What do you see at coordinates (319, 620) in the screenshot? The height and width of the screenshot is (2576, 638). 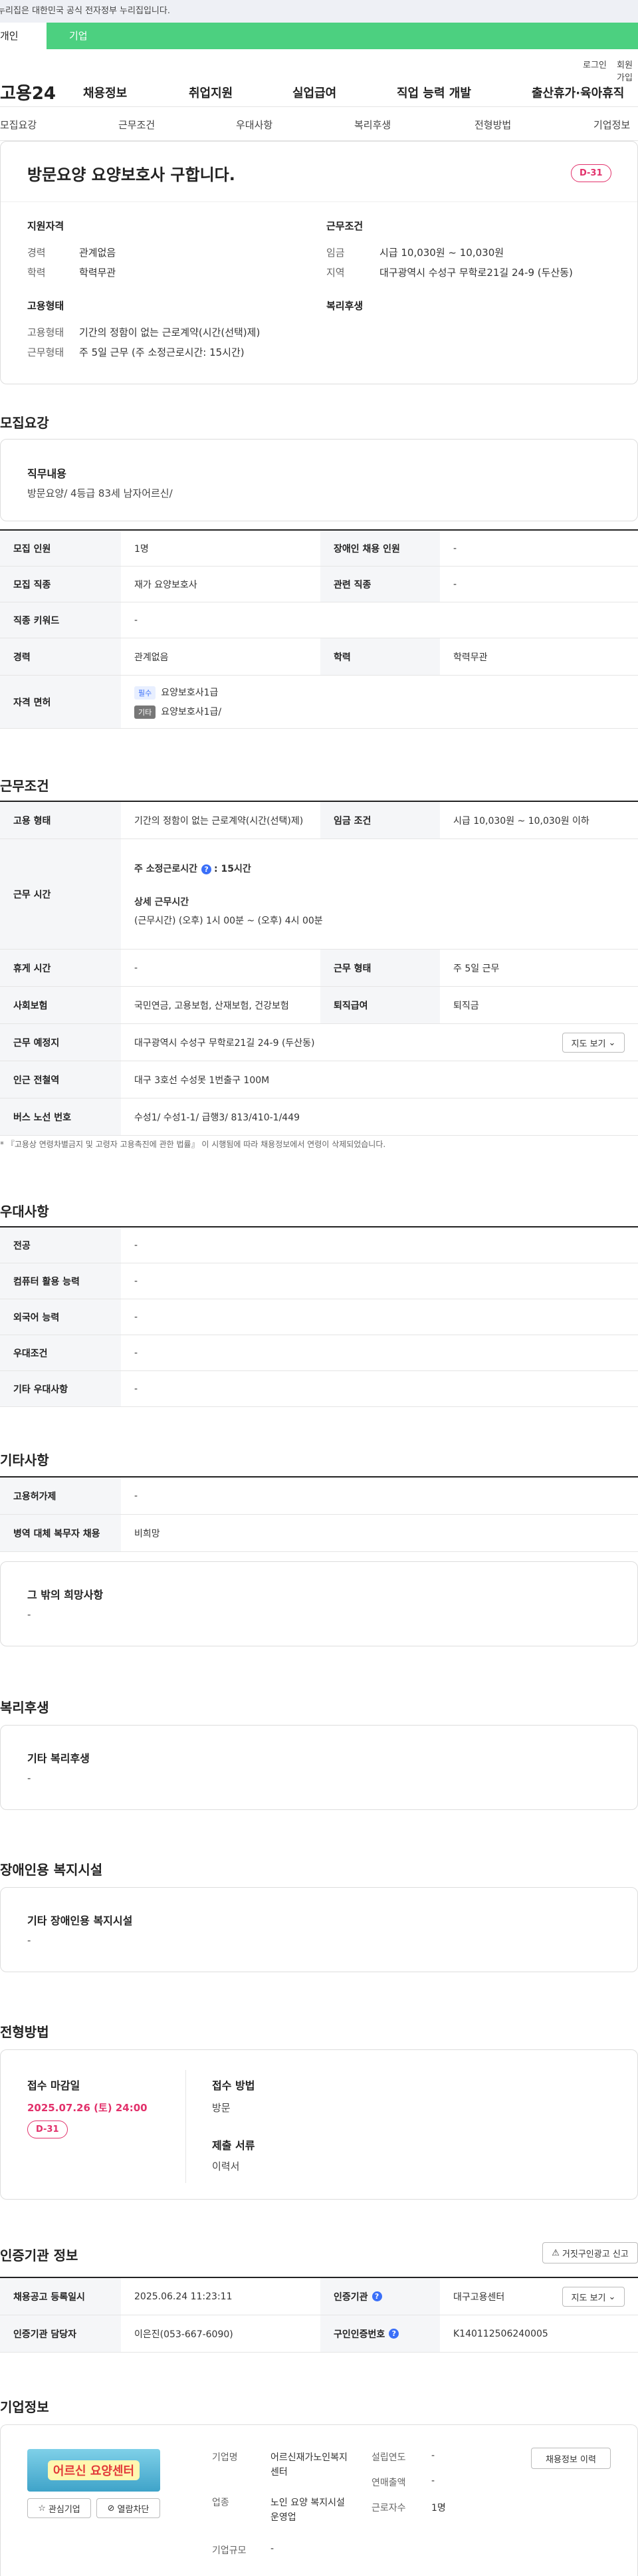 I see `table-row: 직종 키워드 -` at bounding box center [319, 620].